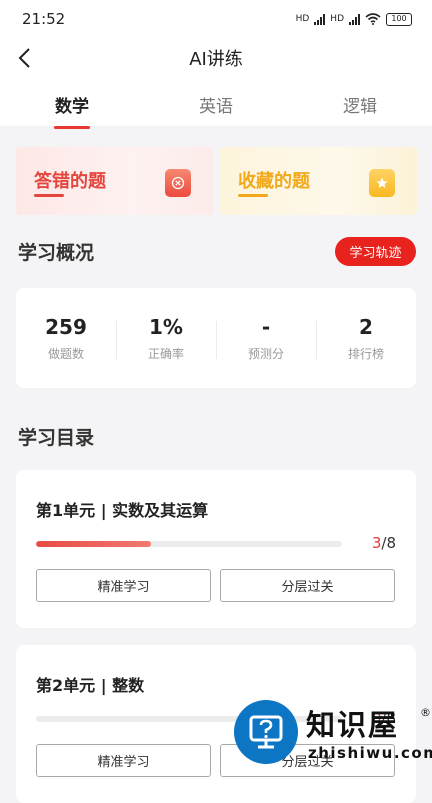  Describe the element at coordinates (216, 19) in the screenshot. I see `status-bar: 21:52 HD HD 100` at that location.